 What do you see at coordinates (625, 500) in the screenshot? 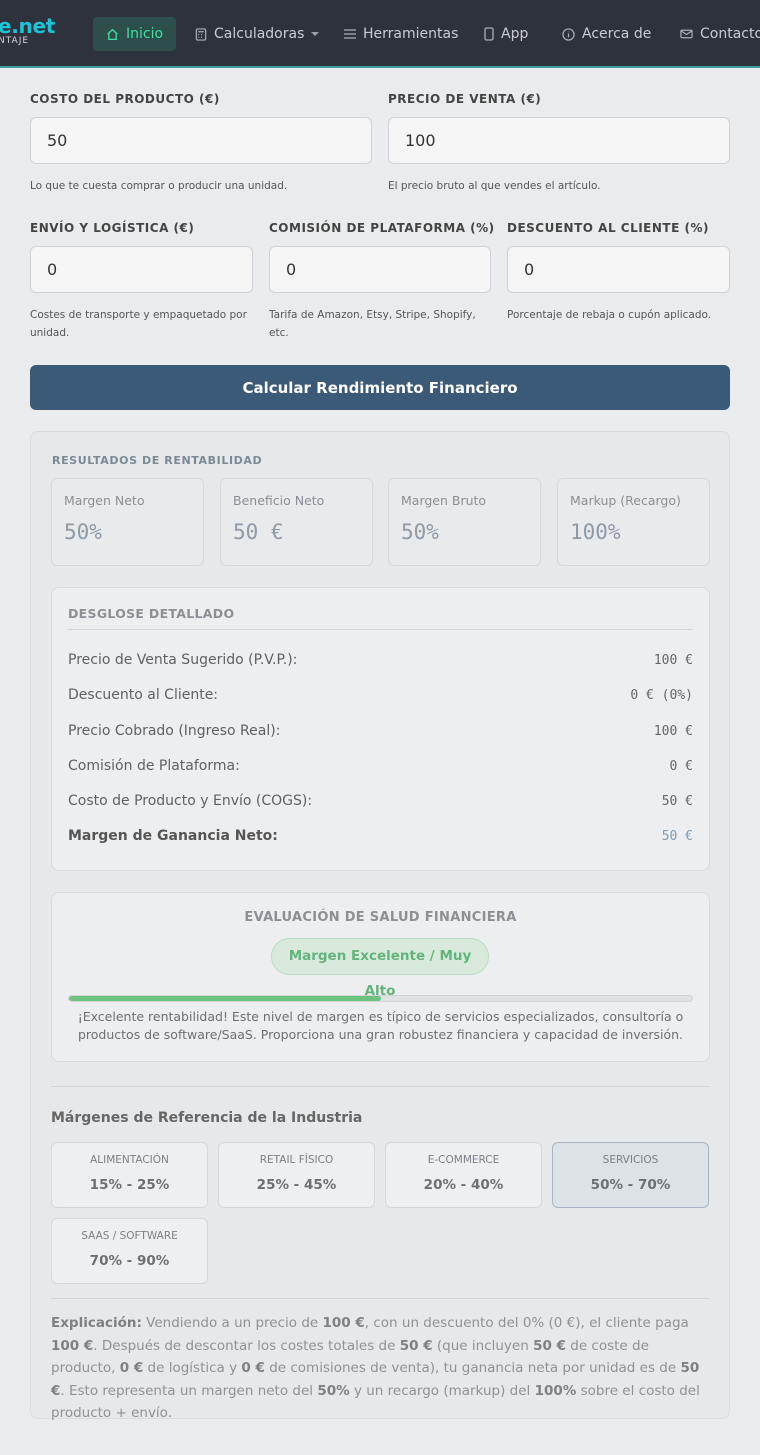
I see `kpi-label: Markup (Recargo)` at bounding box center [625, 500].